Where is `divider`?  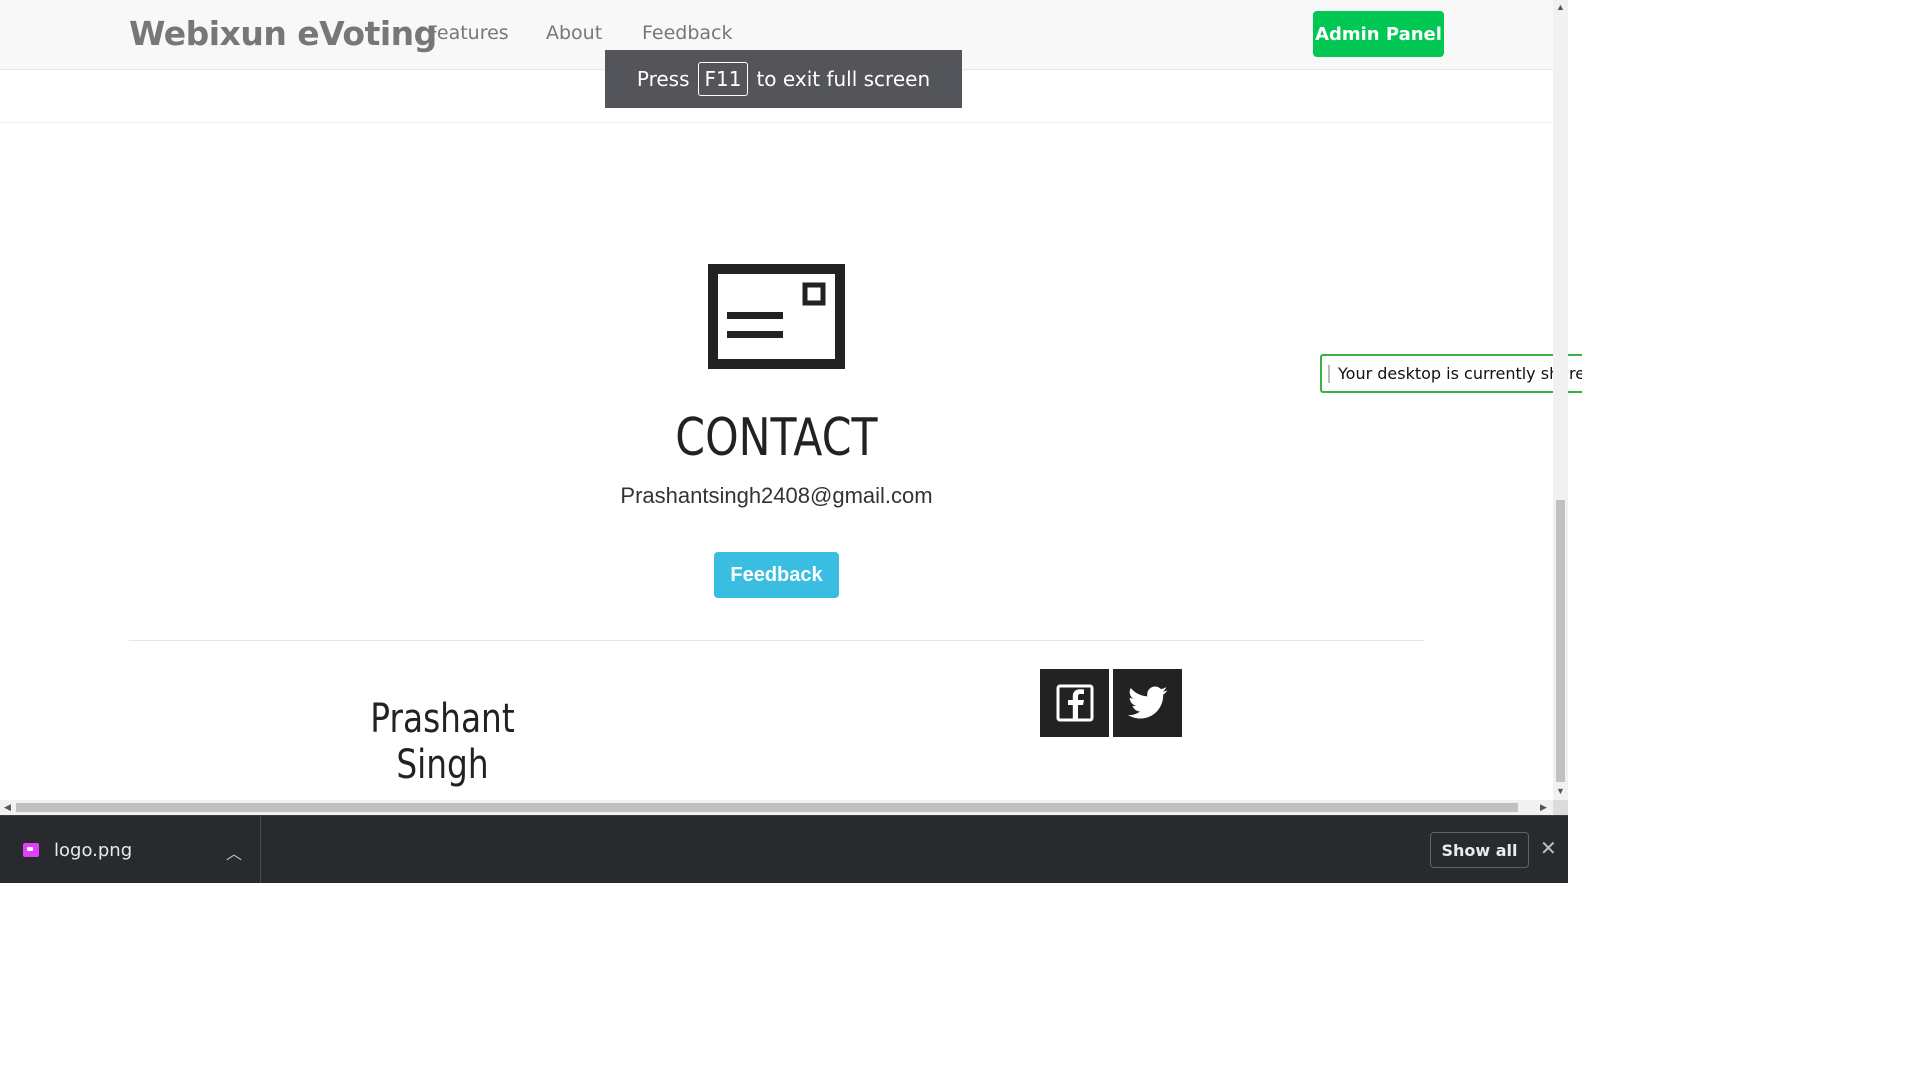
divider is located at coordinates (776, 122).